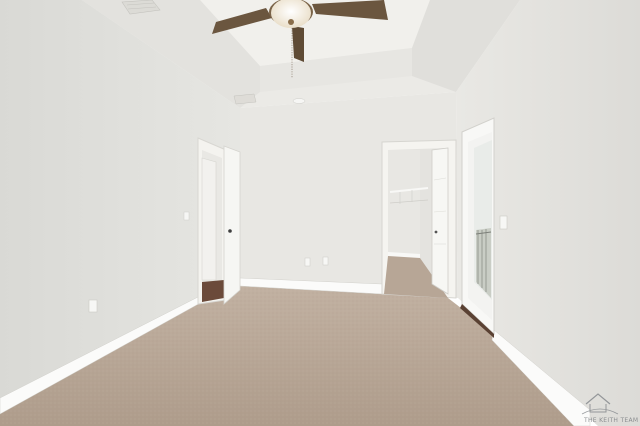 This screenshot has height=426, width=640. I want to click on smoke-detector, so click(299, 101).